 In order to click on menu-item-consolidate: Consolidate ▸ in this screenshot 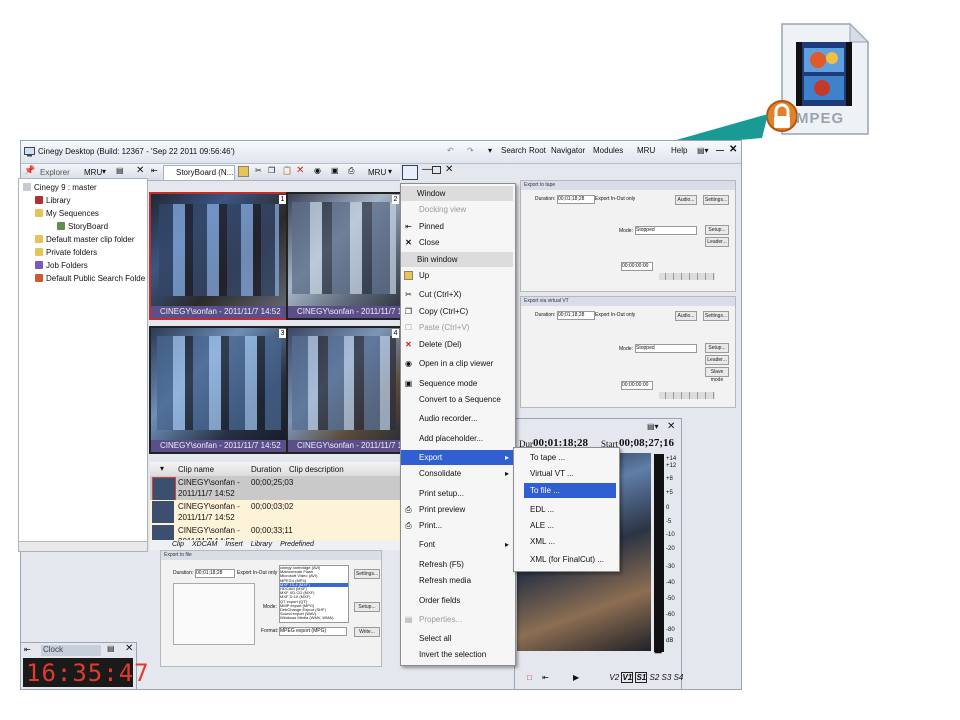, I will do `click(457, 473)`.